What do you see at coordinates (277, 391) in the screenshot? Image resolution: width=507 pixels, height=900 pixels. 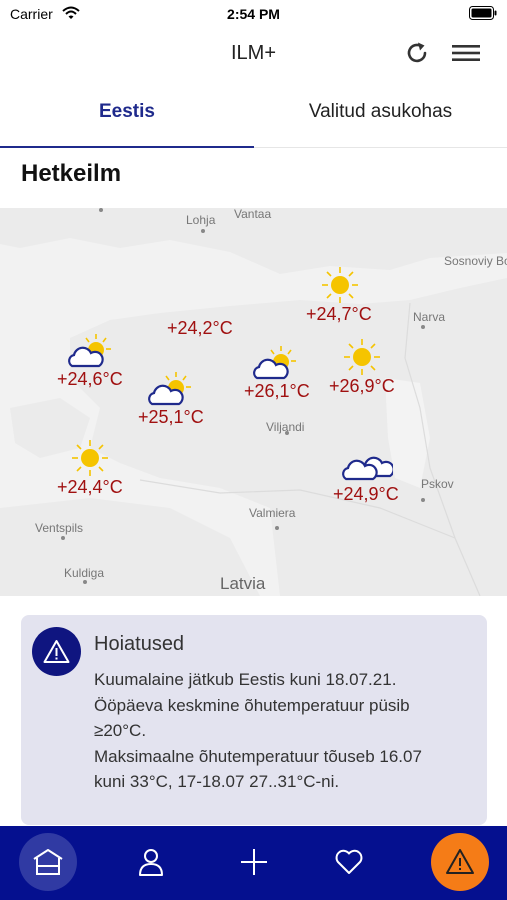 I see `station-temperature: +26,1°C` at bounding box center [277, 391].